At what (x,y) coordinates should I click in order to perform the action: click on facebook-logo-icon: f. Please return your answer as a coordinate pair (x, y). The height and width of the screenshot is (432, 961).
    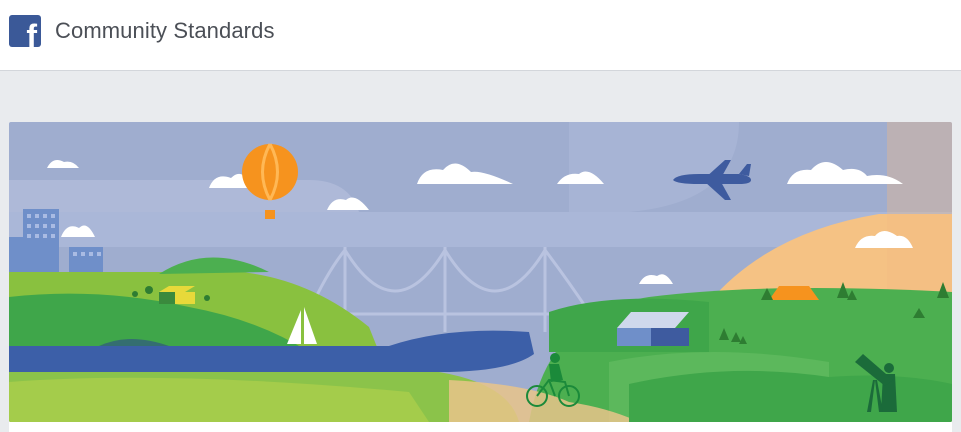
    Looking at the image, I should click on (25, 31).